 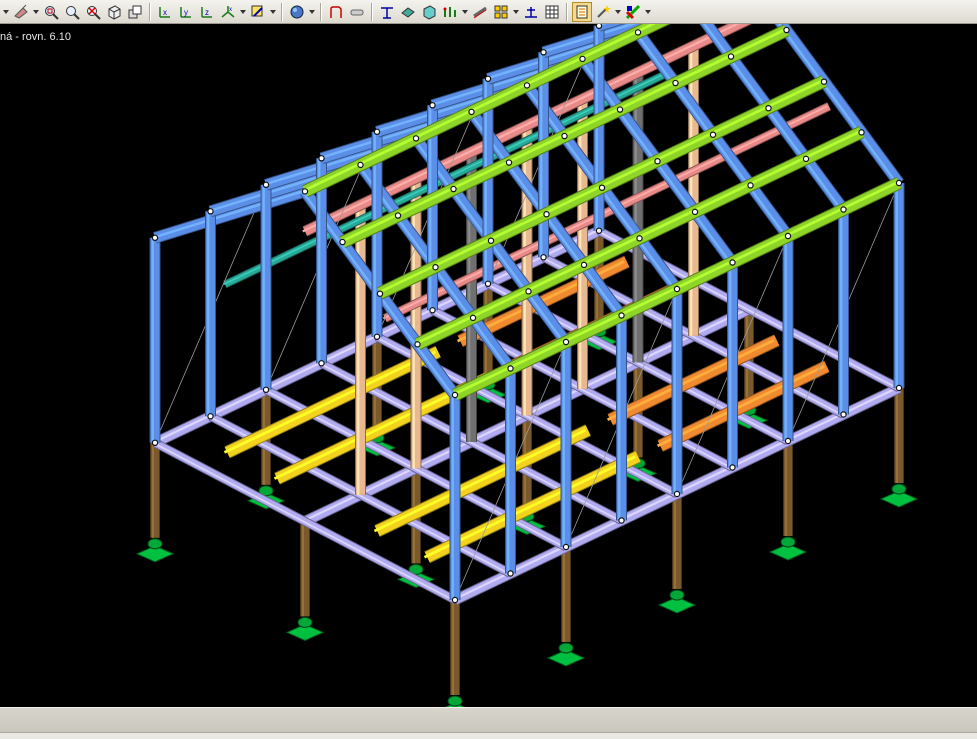 What do you see at coordinates (501, 12) in the screenshot?
I see `grid-button` at bounding box center [501, 12].